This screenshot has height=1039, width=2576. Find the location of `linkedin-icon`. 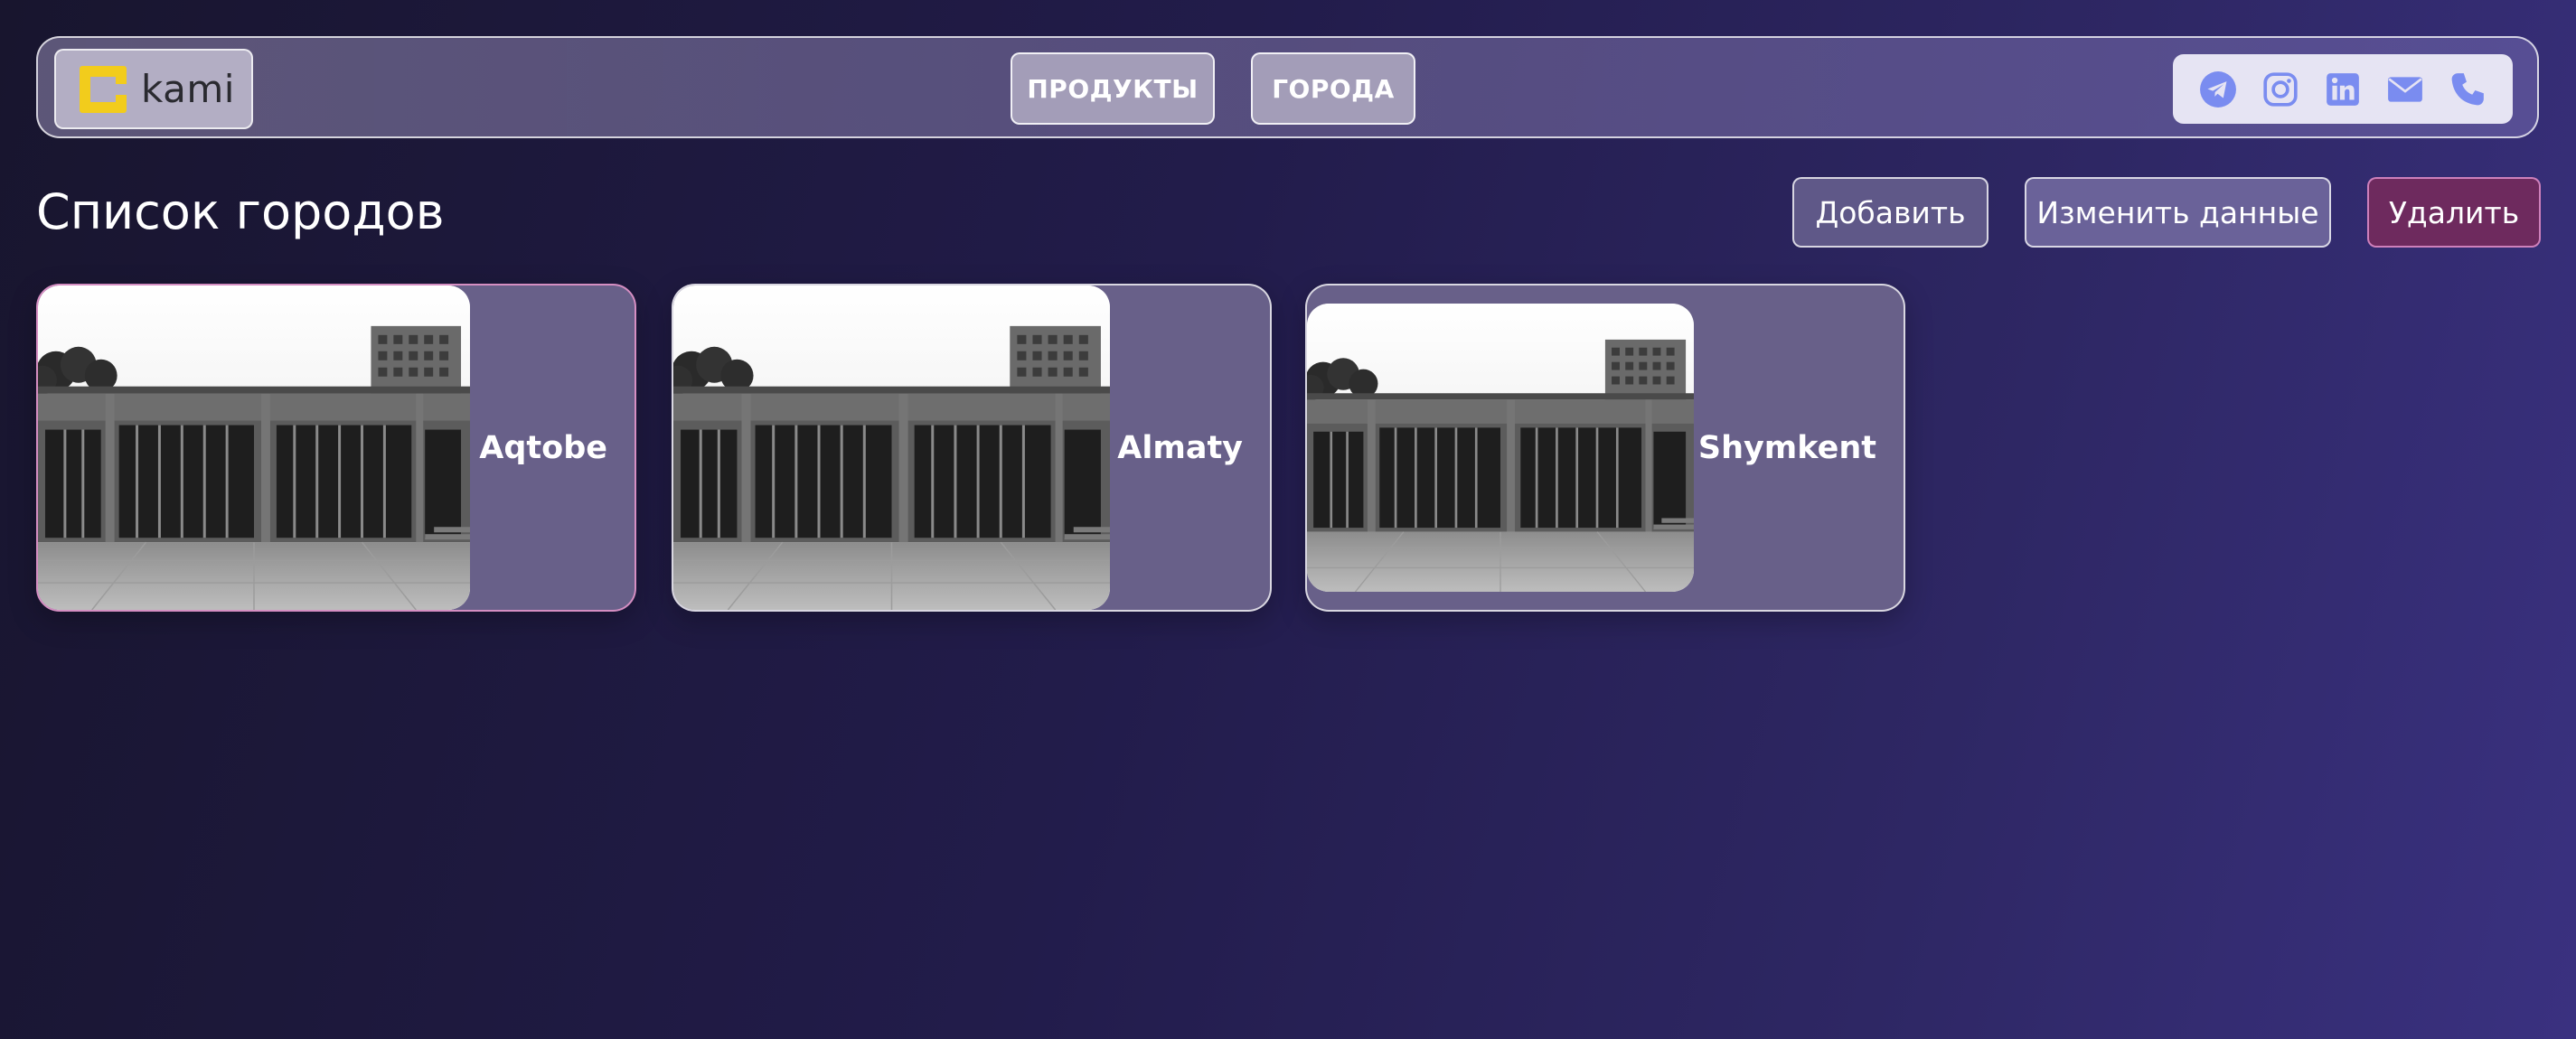

linkedin-icon is located at coordinates (2343, 89).